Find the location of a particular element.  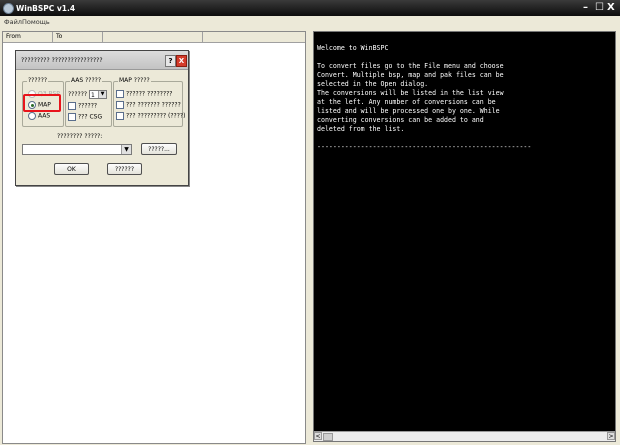

map-check-1: ?????? ???????? is located at coordinates (144, 94).